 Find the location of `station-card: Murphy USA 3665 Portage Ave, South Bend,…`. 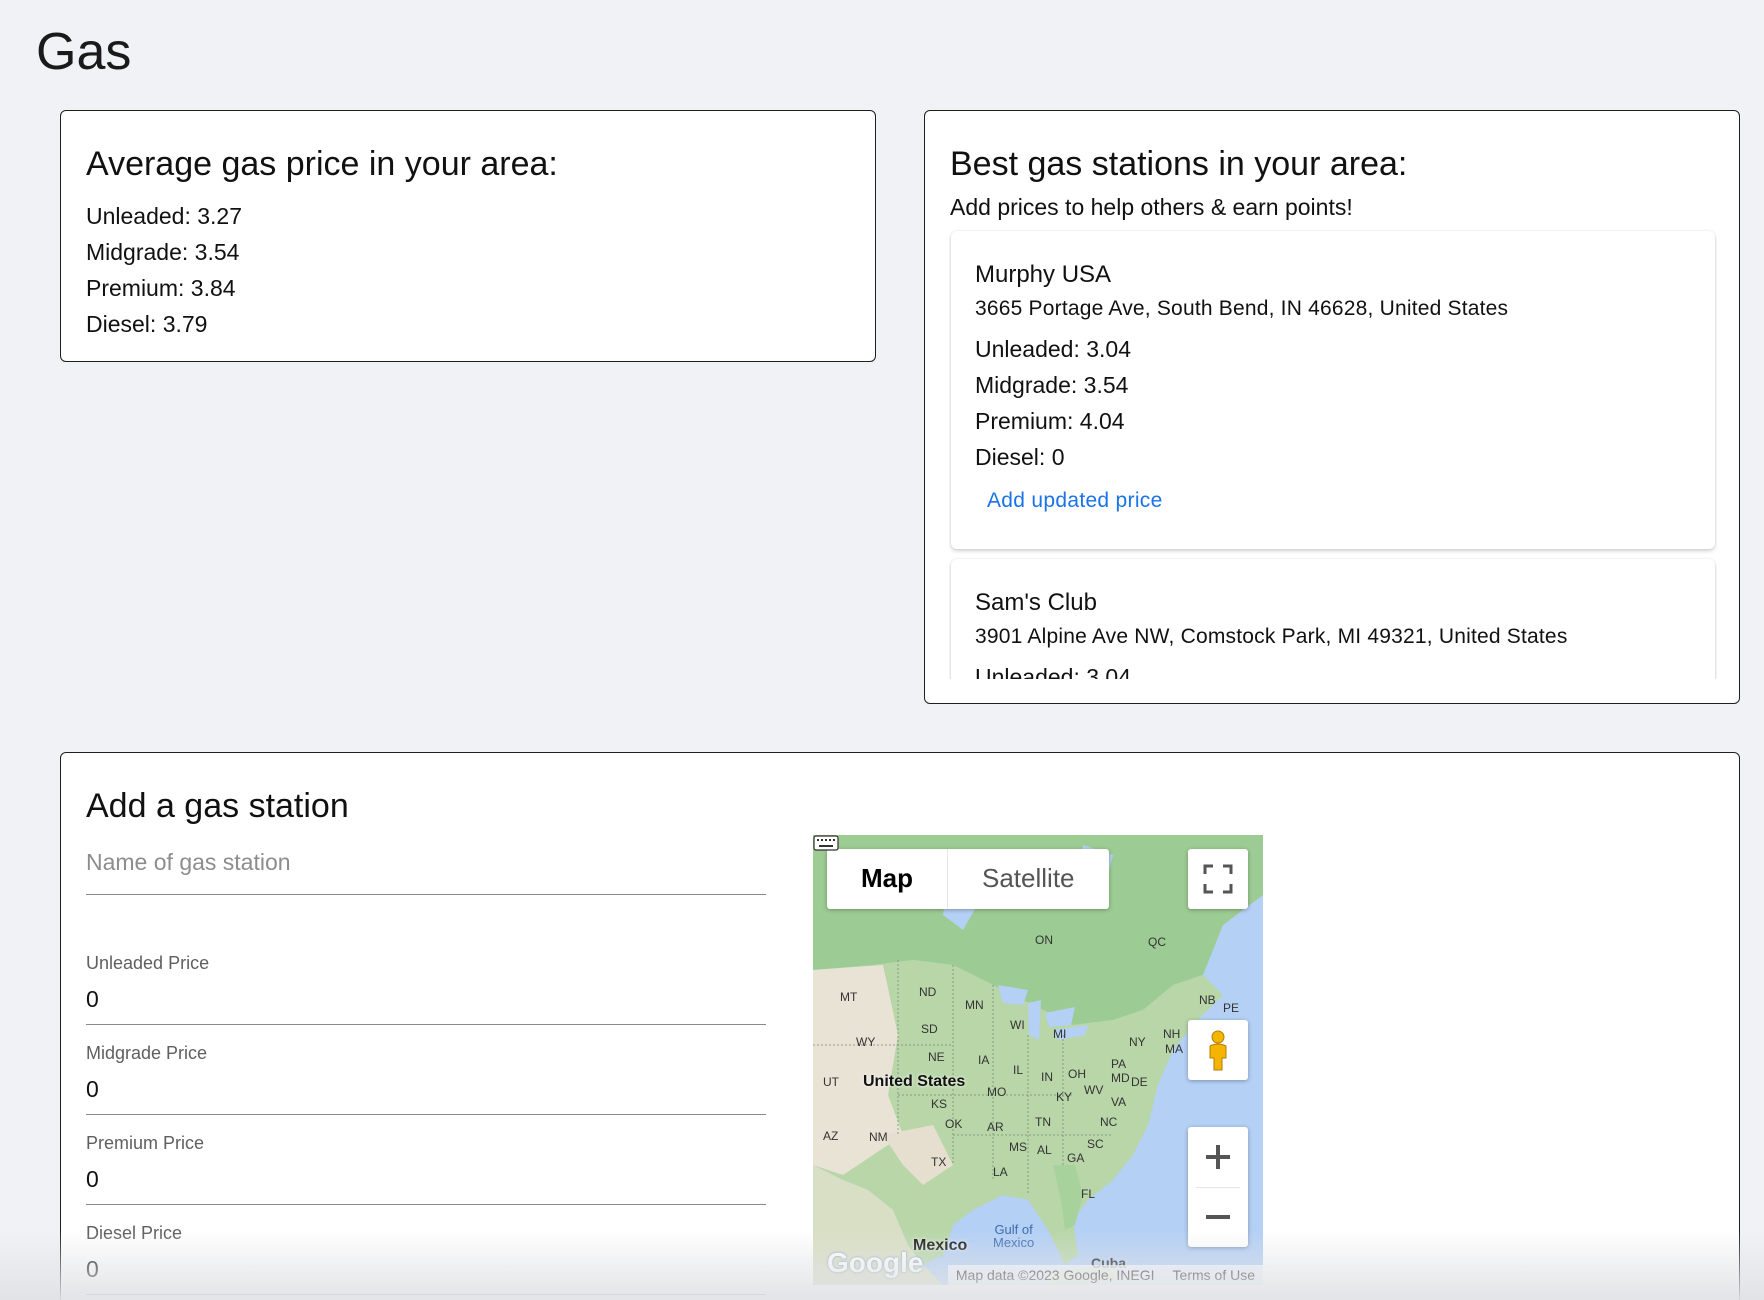

station-card: Murphy USA 3665 Portage Ave, South Bend,… is located at coordinates (1333, 390).